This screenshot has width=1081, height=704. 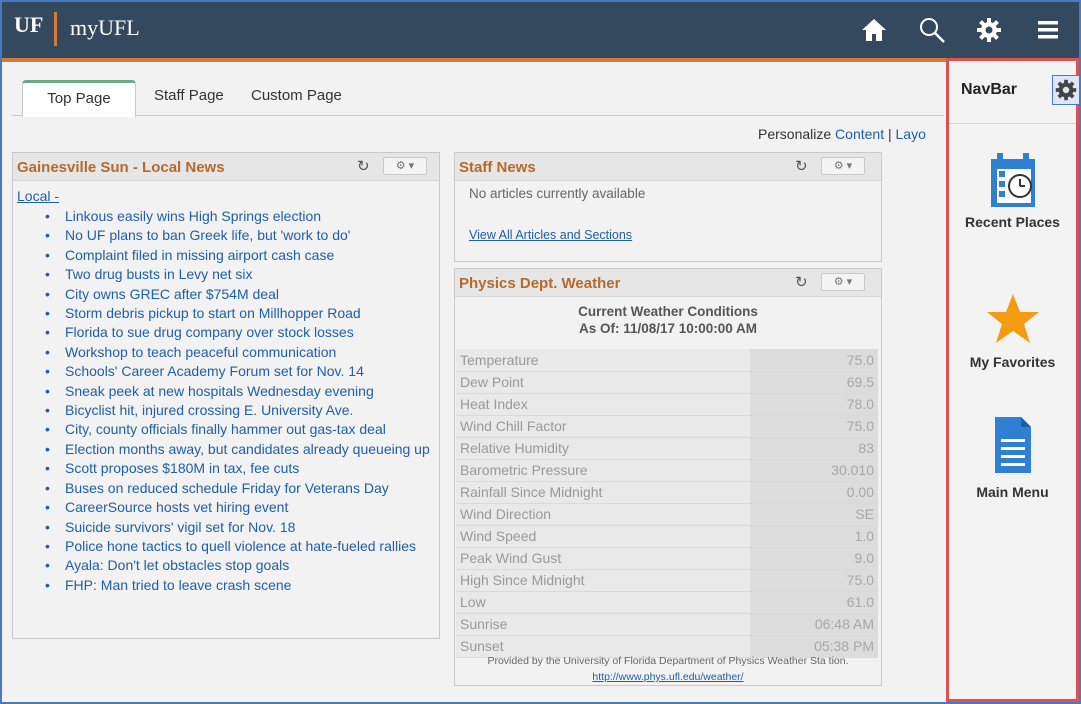 I want to click on weather-value: 69.5, so click(x=814, y=382).